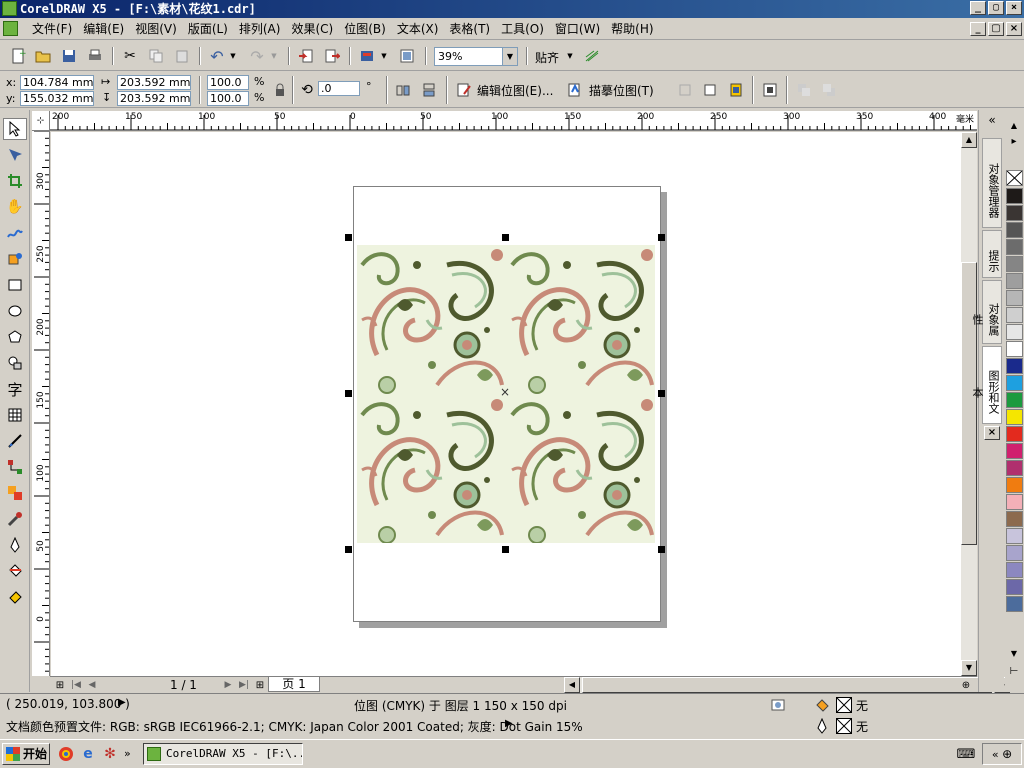  Describe the element at coordinates (736, 90) in the screenshot. I see `bitmap-color-mask-icon` at that location.